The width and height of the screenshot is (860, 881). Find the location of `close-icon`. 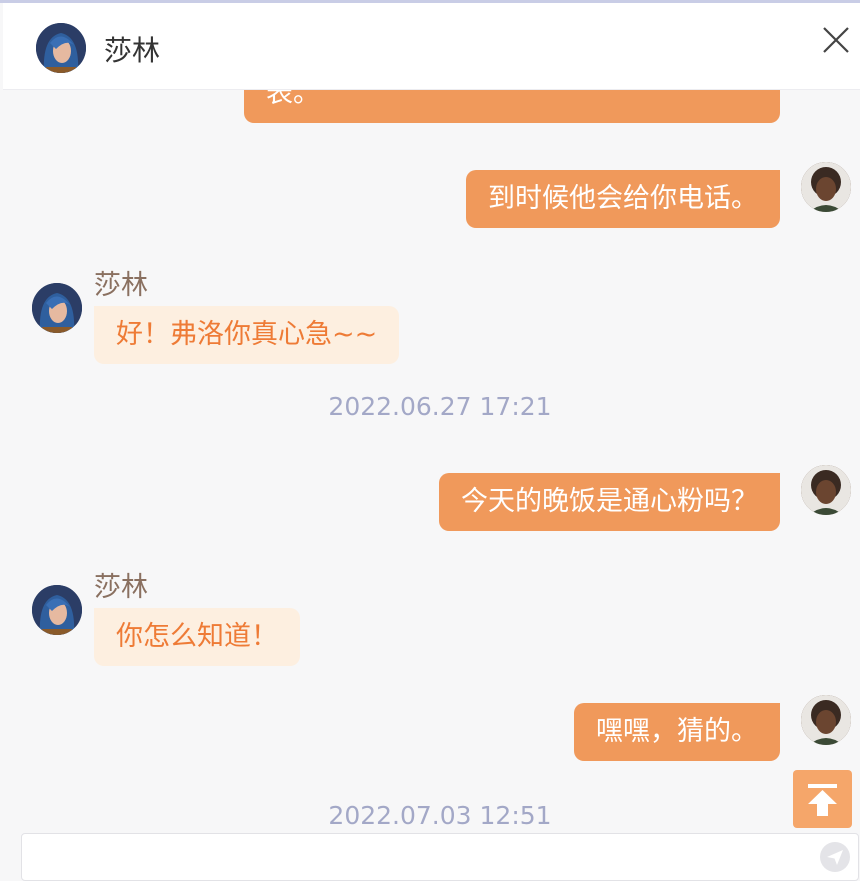

close-icon is located at coordinates (836, 40).